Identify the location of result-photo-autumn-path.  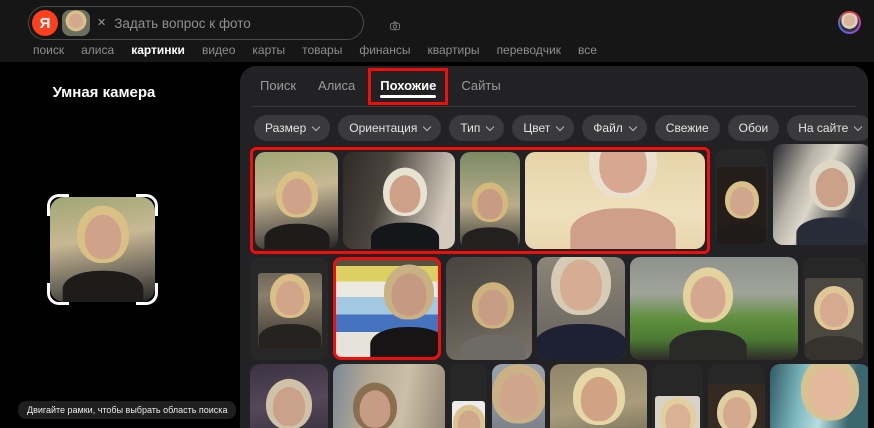
(598, 396).